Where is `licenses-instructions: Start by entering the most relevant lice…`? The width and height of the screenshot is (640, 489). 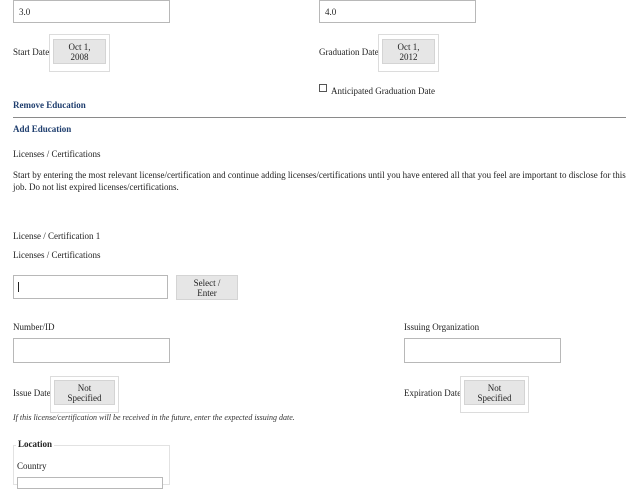 licenses-instructions: Start by entering the most relevant lice… is located at coordinates (319, 181).